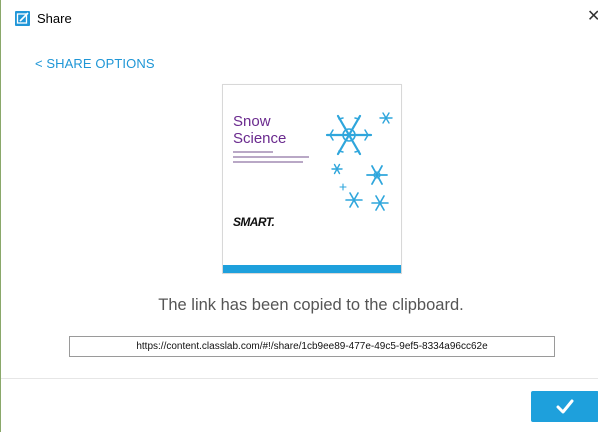 Image resolution: width=598 pixels, height=432 pixels. I want to click on book-cover-thumbnail: Snow Science SMART., so click(312, 179).